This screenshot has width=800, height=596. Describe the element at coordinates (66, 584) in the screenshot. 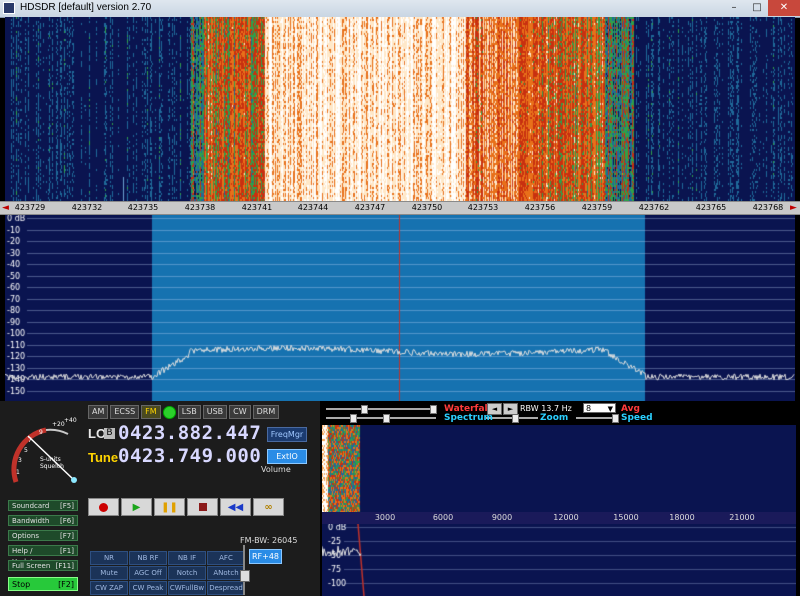

I see `stop-key: [F2]` at that location.